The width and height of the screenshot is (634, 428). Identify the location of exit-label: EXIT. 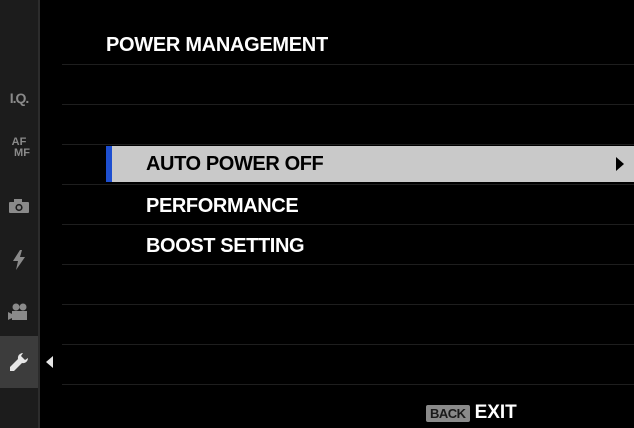
(495, 412).